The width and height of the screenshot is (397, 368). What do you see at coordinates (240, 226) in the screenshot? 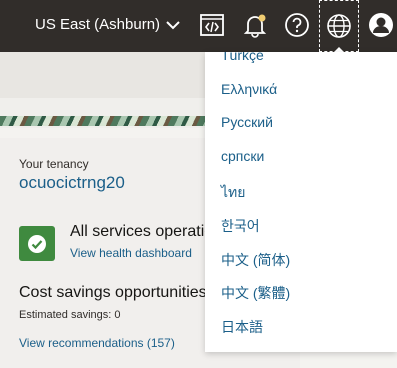
I see `language-item-korean: 한국어` at bounding box center [240, 226].